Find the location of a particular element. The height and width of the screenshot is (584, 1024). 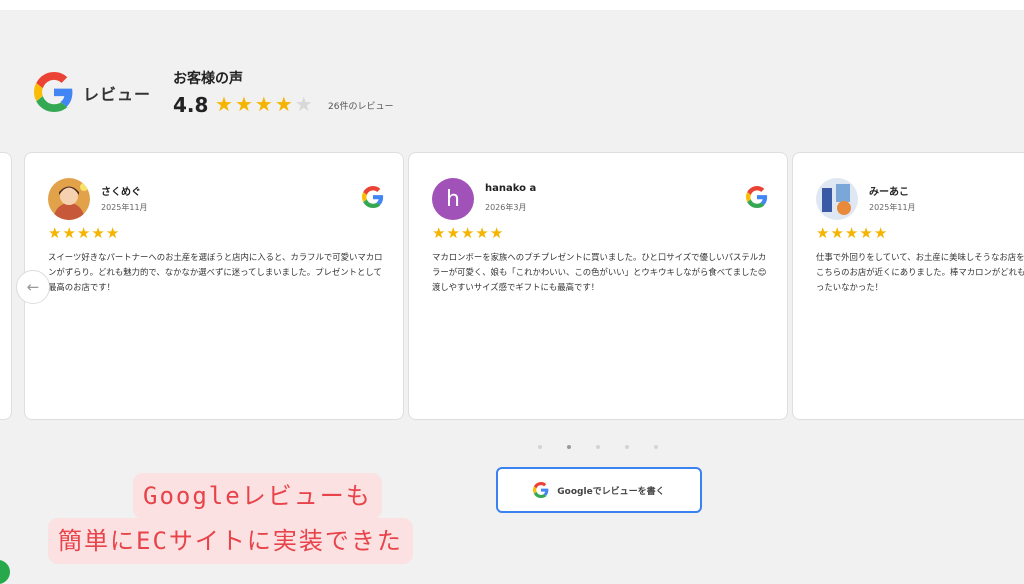

reviewer-name: さくめぐ is located at coordinates (121, 192).